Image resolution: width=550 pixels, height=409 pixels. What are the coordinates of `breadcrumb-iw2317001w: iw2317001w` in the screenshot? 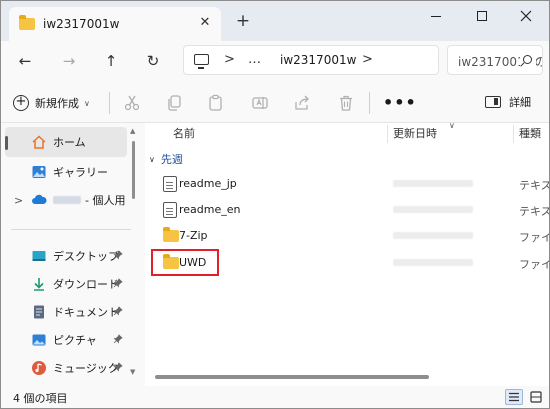 It's located at (318, 60).